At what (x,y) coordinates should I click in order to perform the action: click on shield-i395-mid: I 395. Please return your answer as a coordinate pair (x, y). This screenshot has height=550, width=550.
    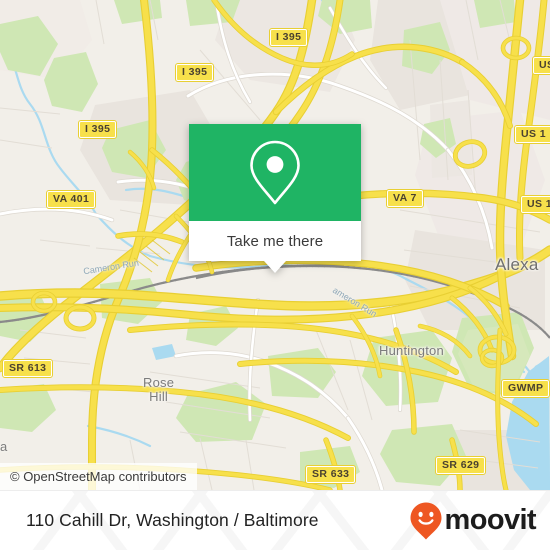
    Looking at the image, I should click on (194, 72).